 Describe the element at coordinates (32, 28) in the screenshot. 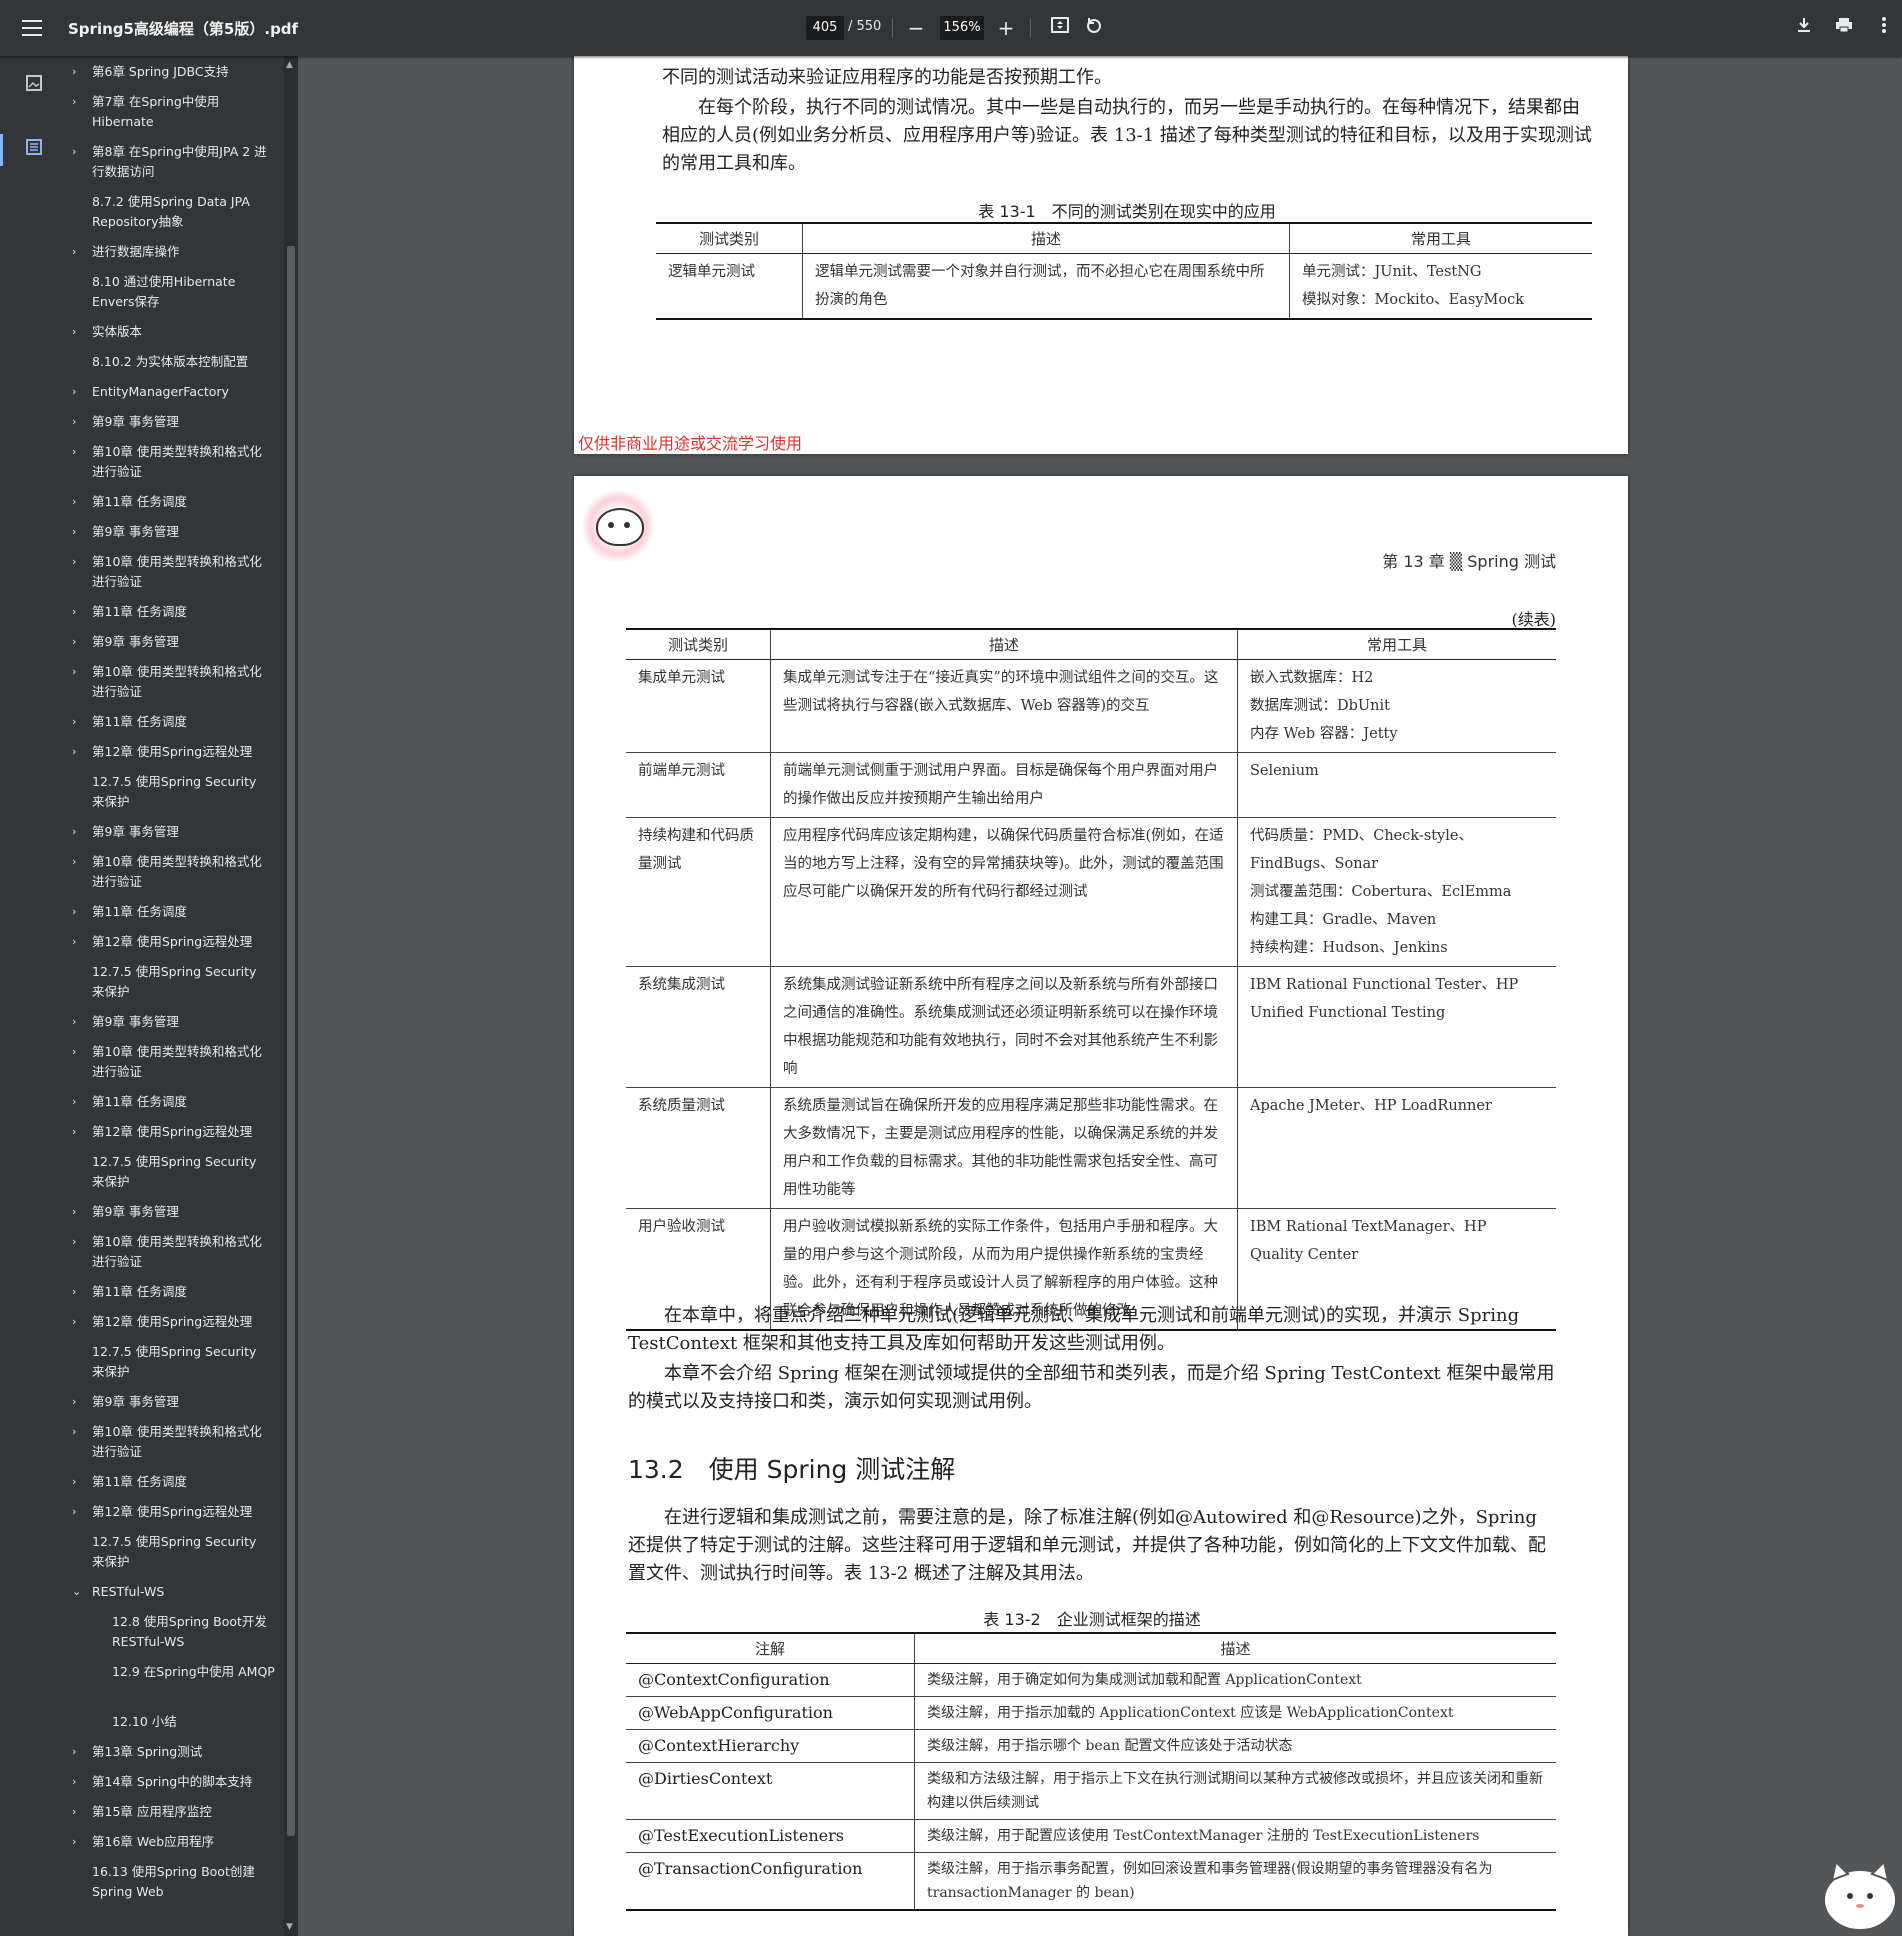

I see `menu-icon` at that location.